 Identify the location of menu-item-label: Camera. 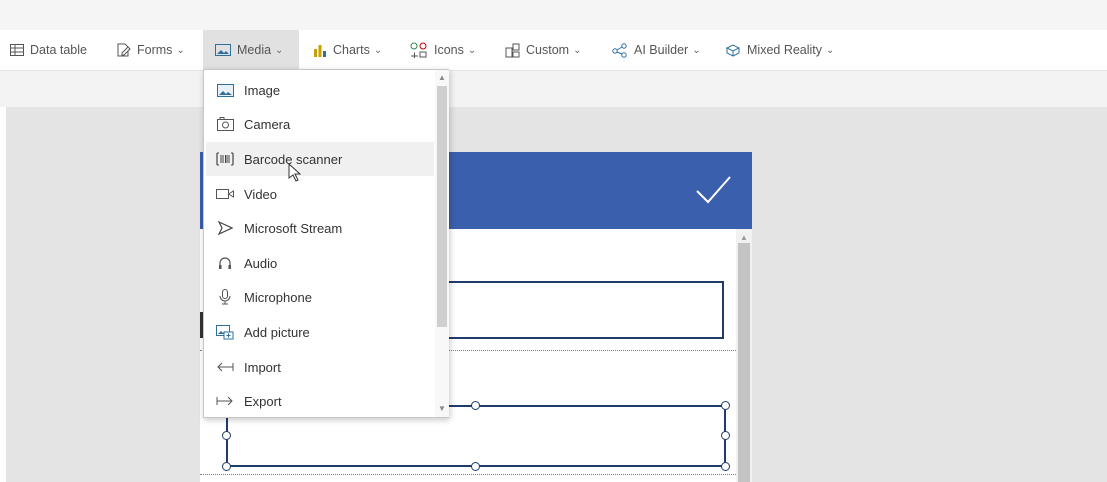
(267, 124).